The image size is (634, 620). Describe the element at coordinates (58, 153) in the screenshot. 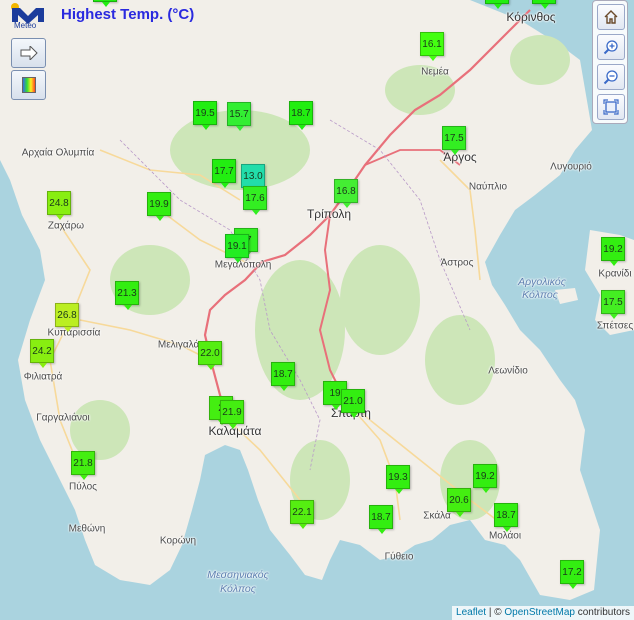

I see `place-label-archaia-olympia: Αρχαία Ολυμπία` at that location.